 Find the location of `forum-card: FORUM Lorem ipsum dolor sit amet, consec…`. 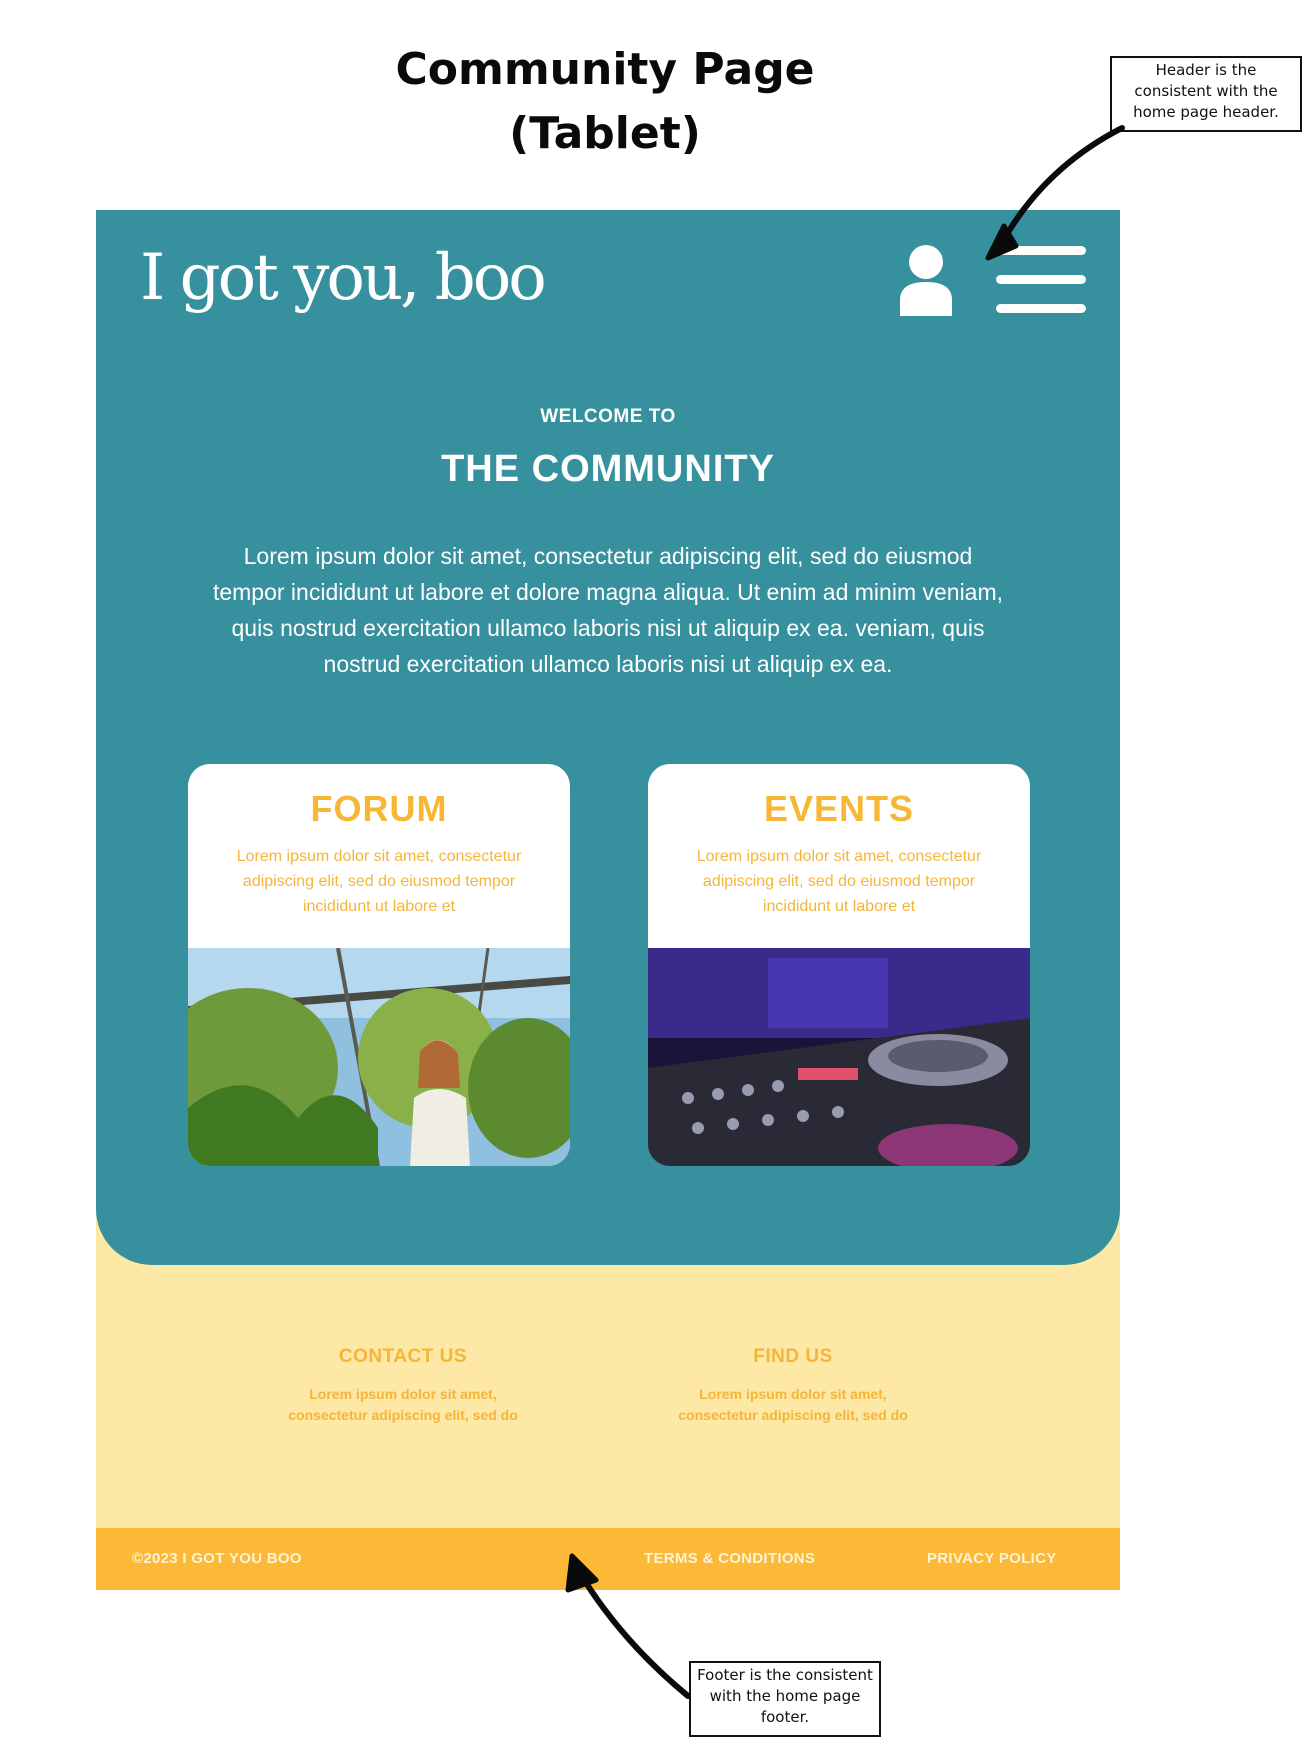

forum-card: FORUM Lorem ipsum dolor sit amet, consec… is located at coordinates (379, 965).